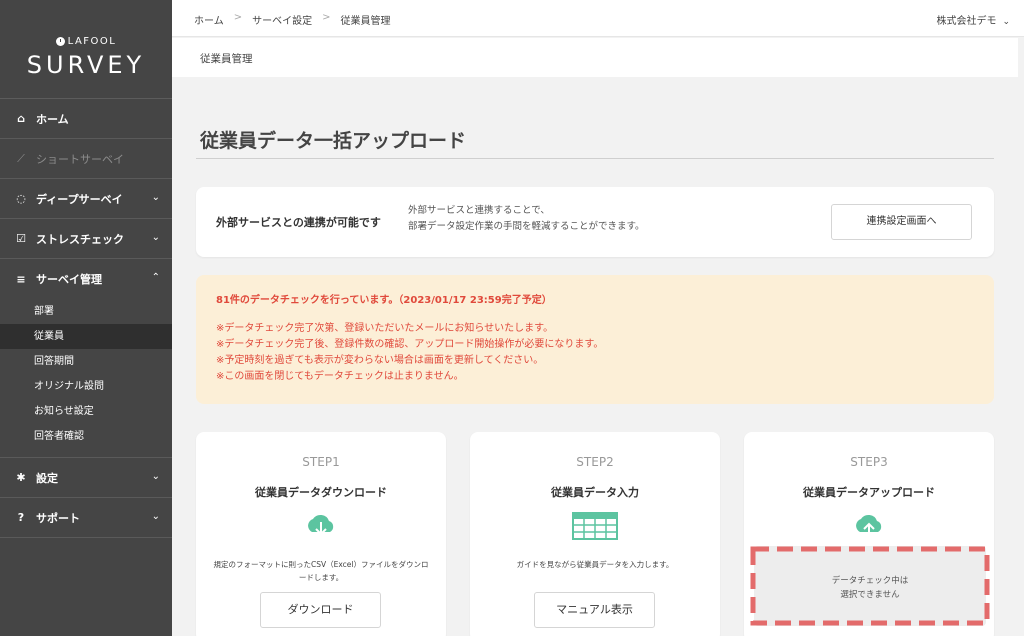 Image resolution: width=1024 pixels, height=636 pixels. What do you see at coordinates (86, 49) in the screenshot?
I see `app-logo: LAFOOL SURVEY` at bounding box center [86, 49].